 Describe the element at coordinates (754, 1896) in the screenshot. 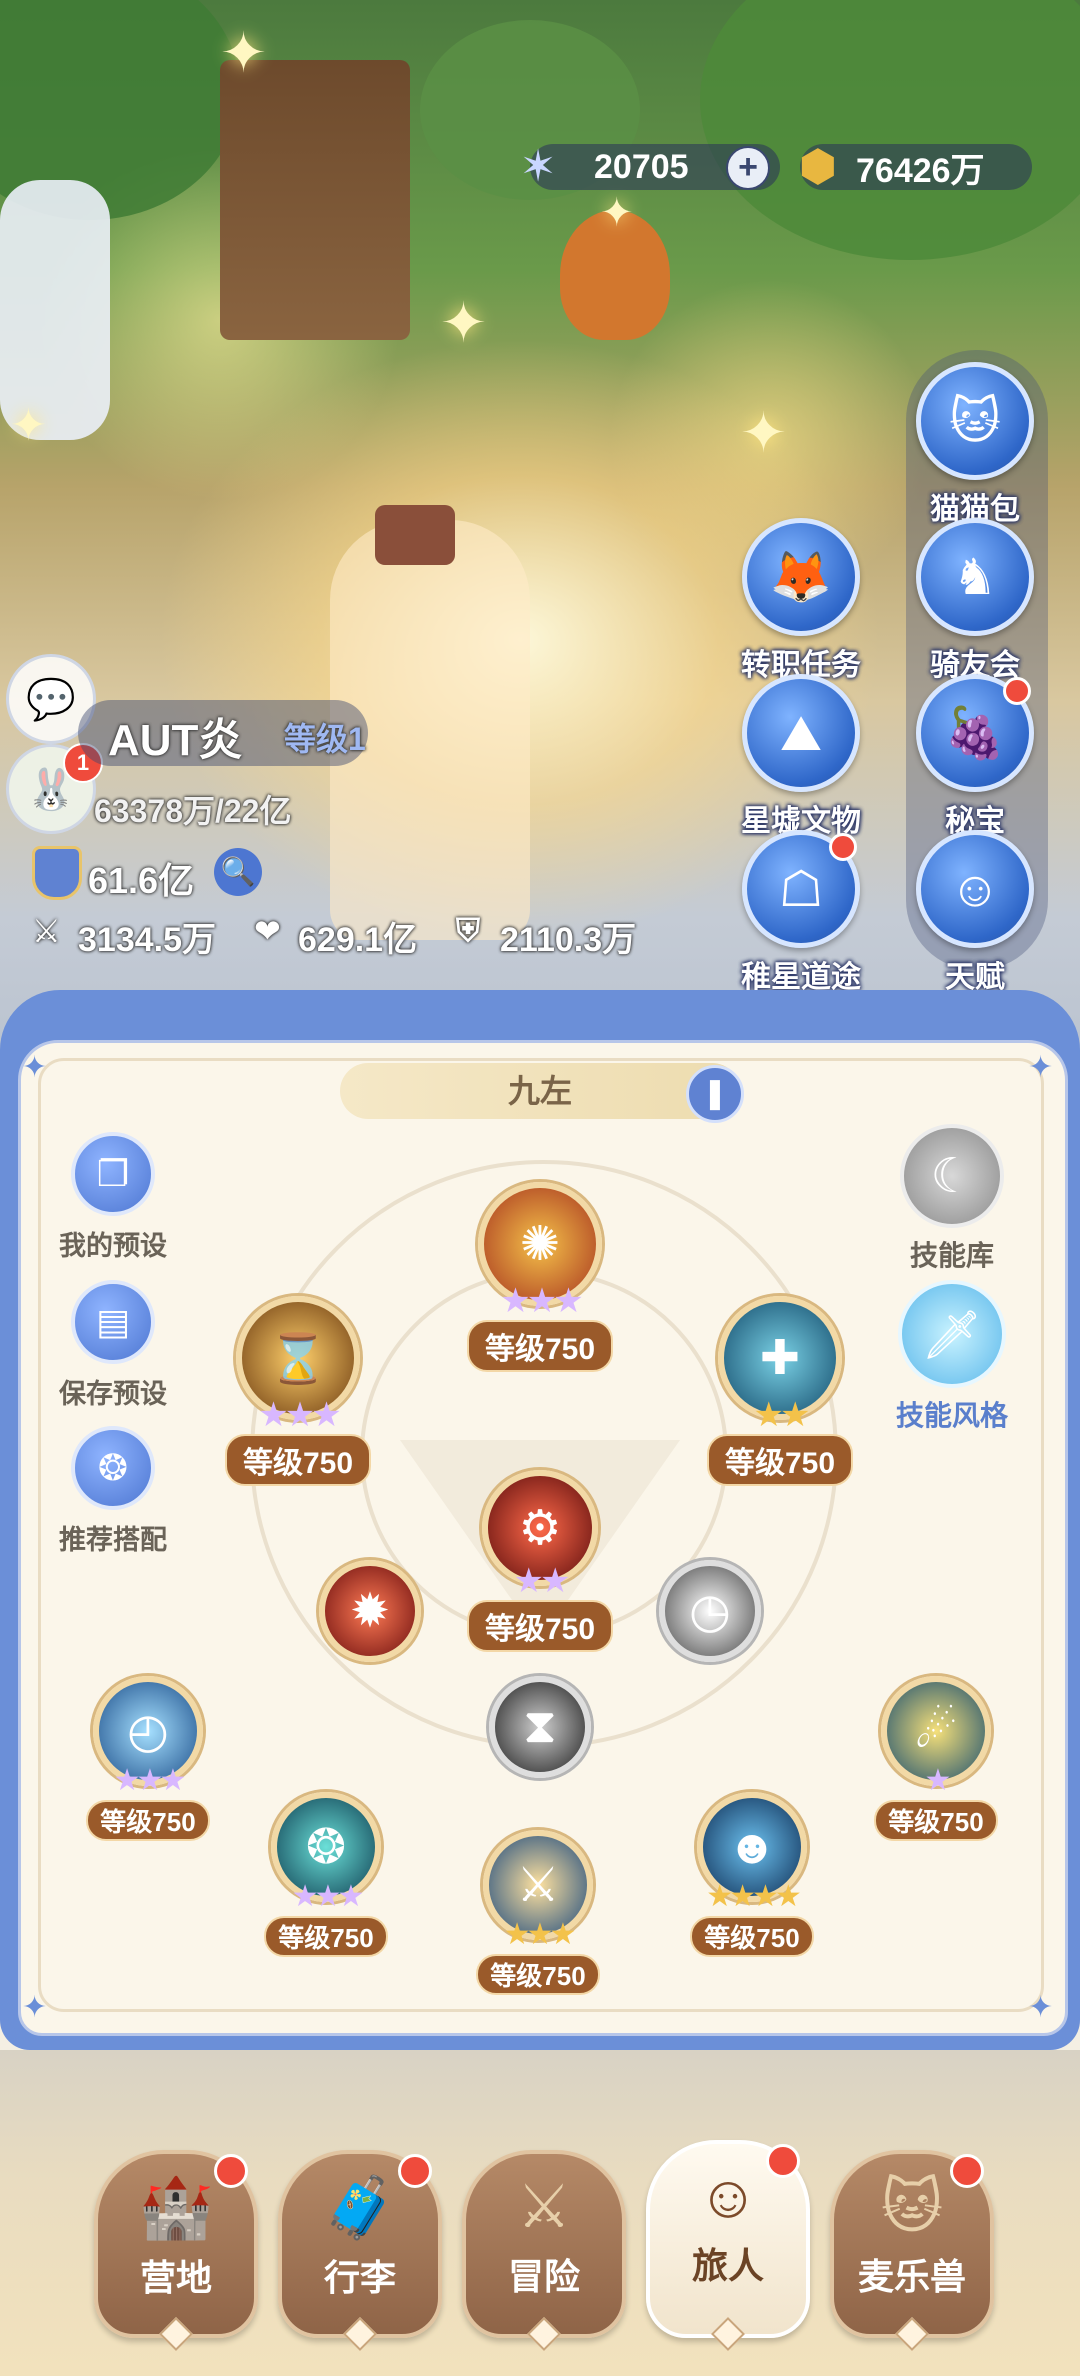

I see `skill-stars: ★★★★` at that location.